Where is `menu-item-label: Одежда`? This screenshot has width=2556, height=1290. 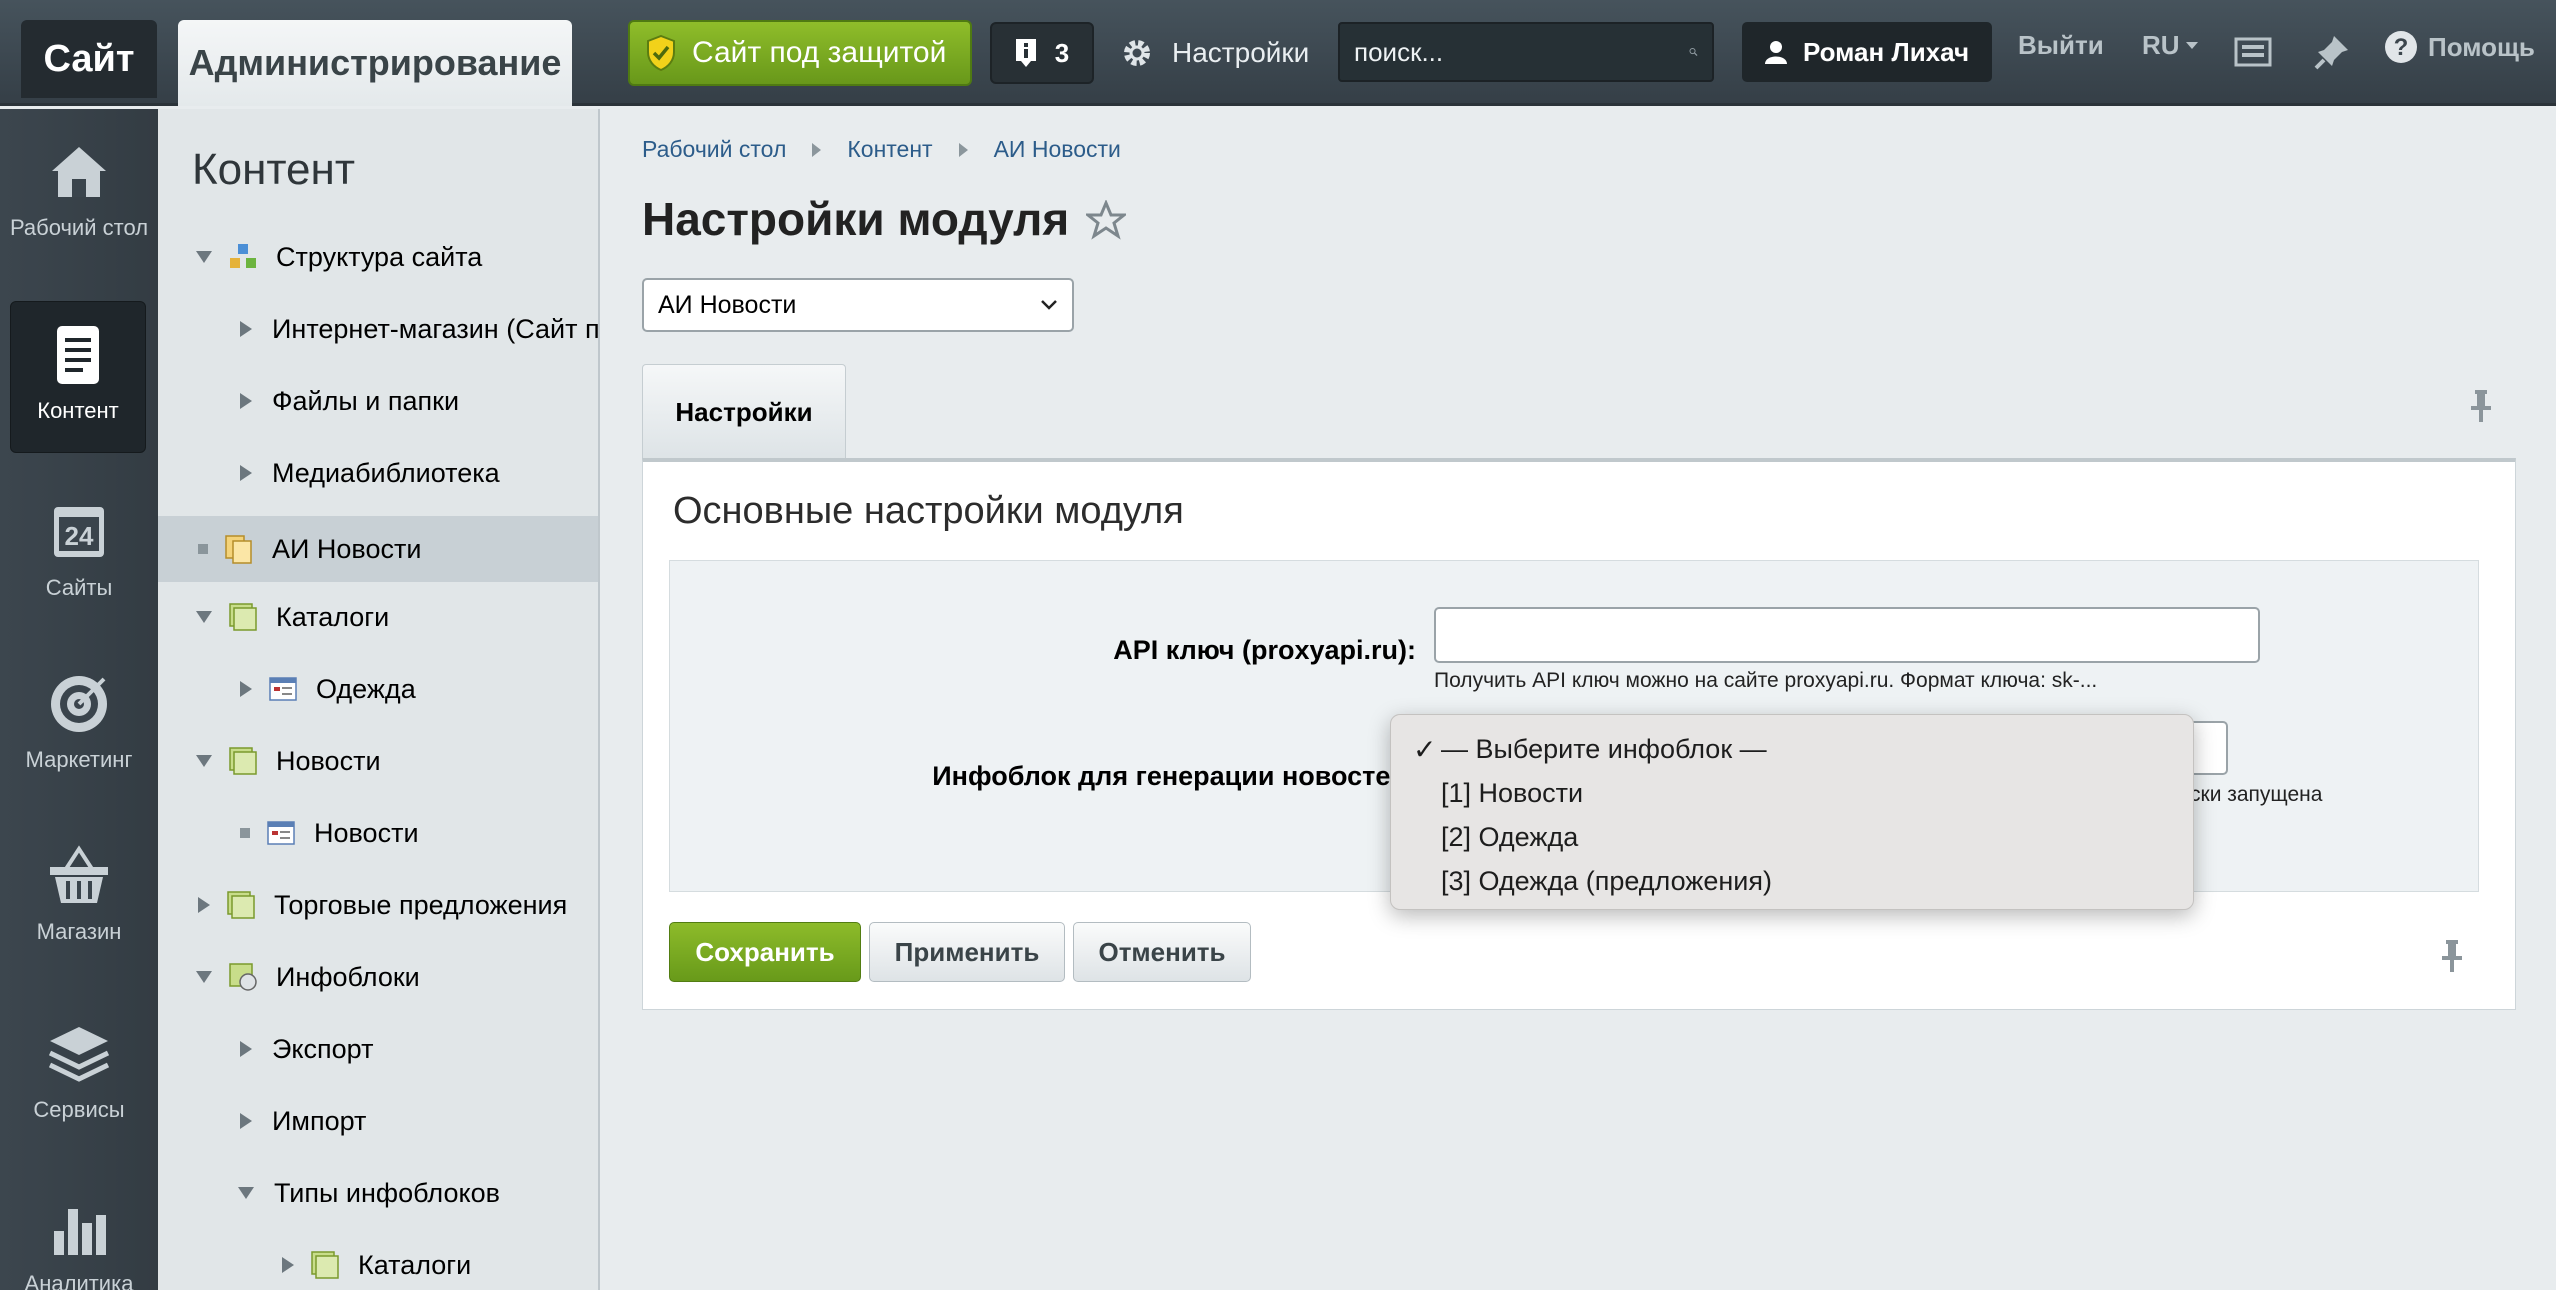
menu-item-label: Одежда is located at coordinates (366, 688).